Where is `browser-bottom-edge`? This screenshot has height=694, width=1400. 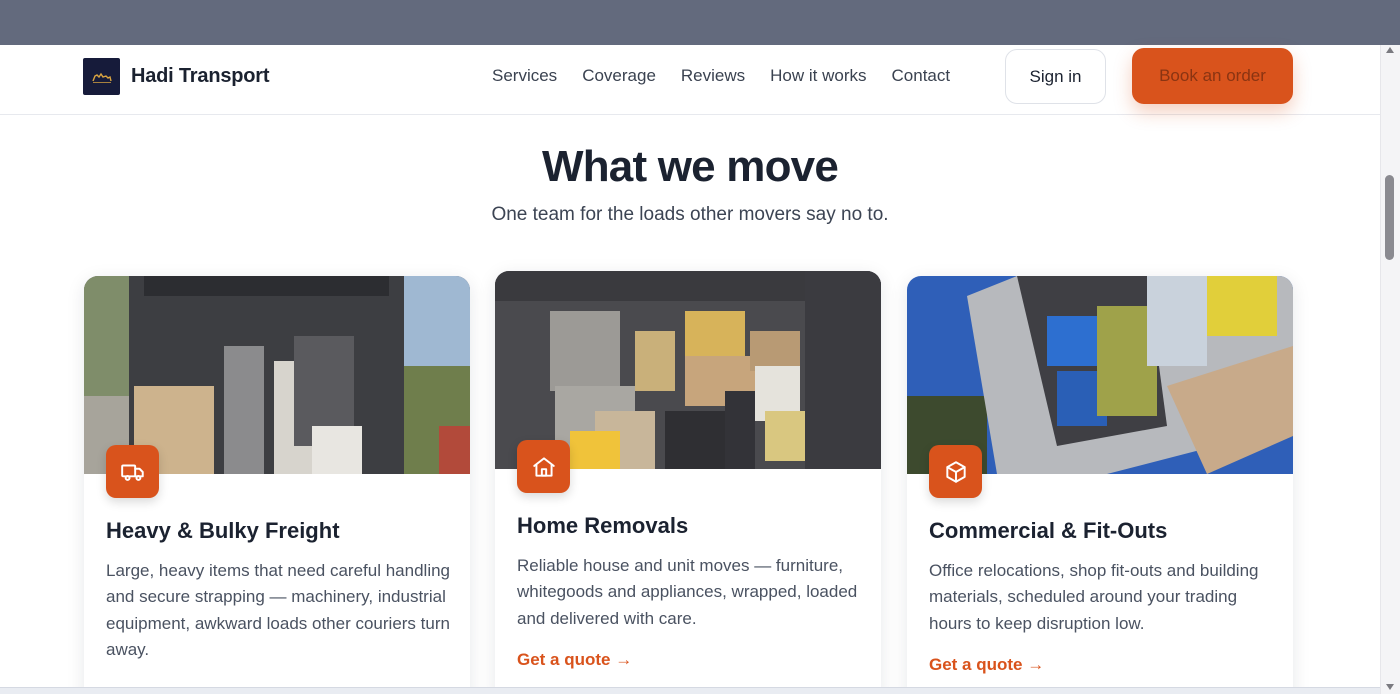
browser-bottom-edge is located at coordinates (690, 690).